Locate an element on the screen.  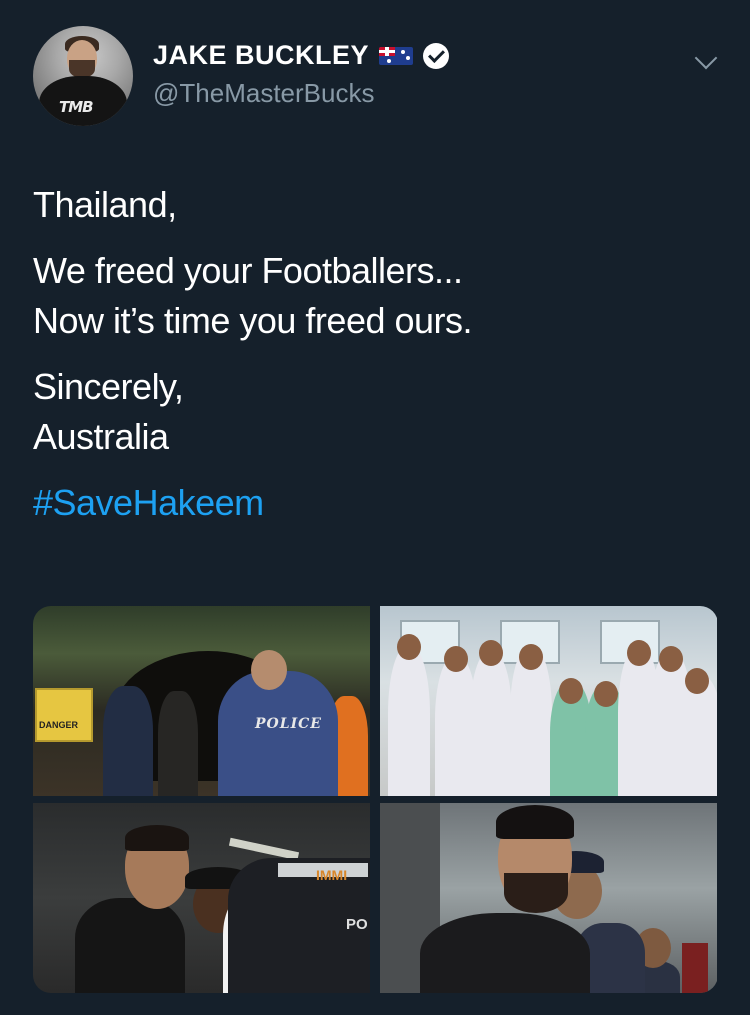
author-name-line: JAKE BUCKLEY is located at coordinates (301, 55).